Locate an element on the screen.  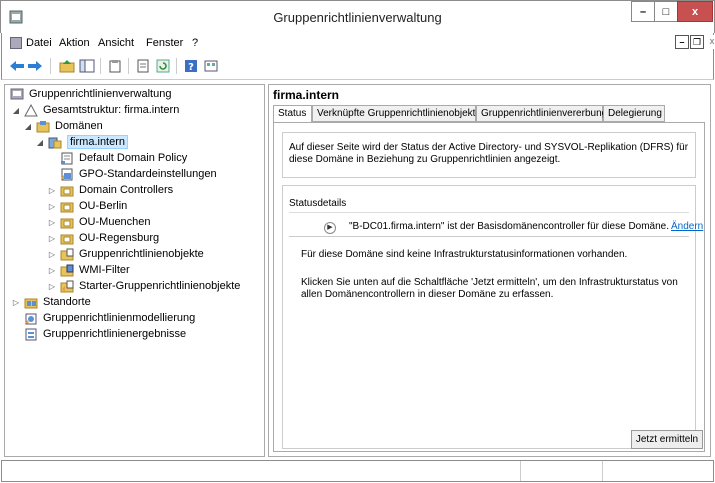
tree-node-starter-gpos: ▷ Starter-Gruppenrichtlinienobjekte is located at coordinates (143, 286).